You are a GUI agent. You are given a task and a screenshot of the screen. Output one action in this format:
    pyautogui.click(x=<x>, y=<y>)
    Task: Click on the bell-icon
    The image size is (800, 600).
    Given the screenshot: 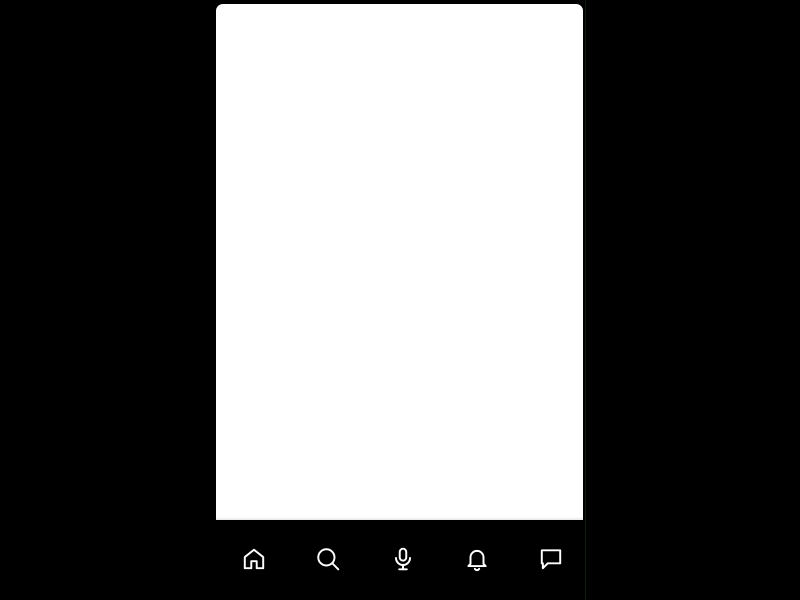 What is the action you would take?
    pyautogui.click(x=477, y=560)
    